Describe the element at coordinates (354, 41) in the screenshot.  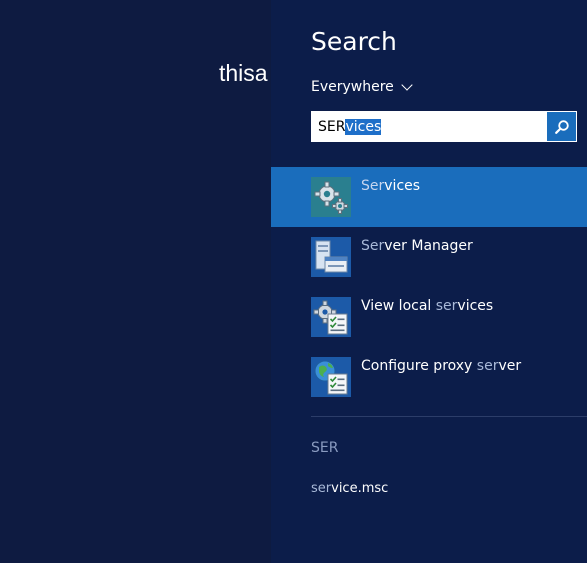
I see `search-title: Search` at that location.